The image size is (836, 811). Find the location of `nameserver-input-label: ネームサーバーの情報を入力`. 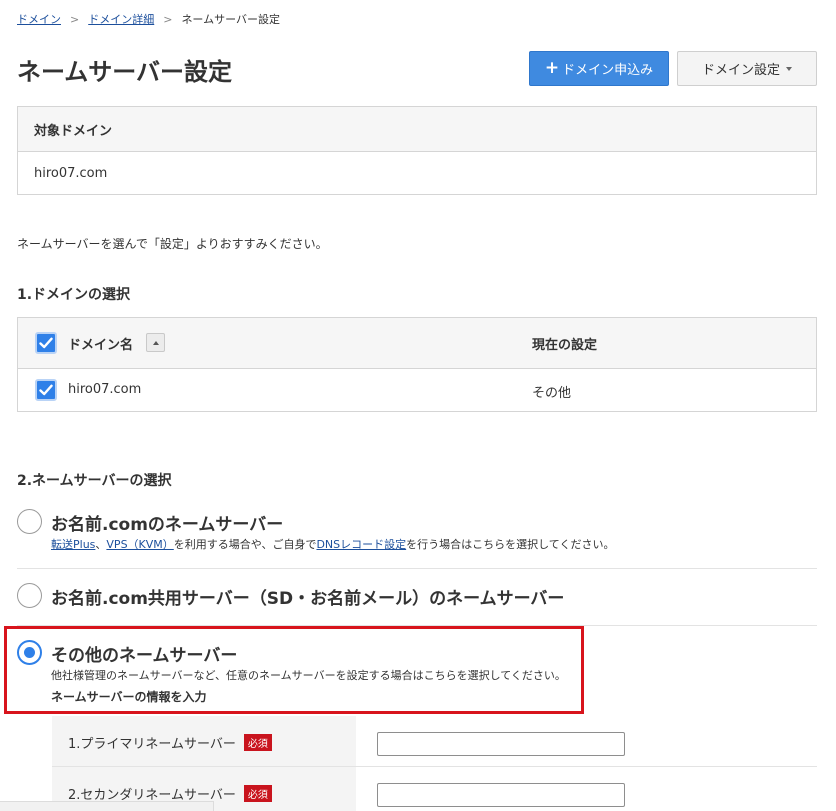

nameserver-input-label: ネームサーバーの情報を入力 is located at coordinates (129, 697).